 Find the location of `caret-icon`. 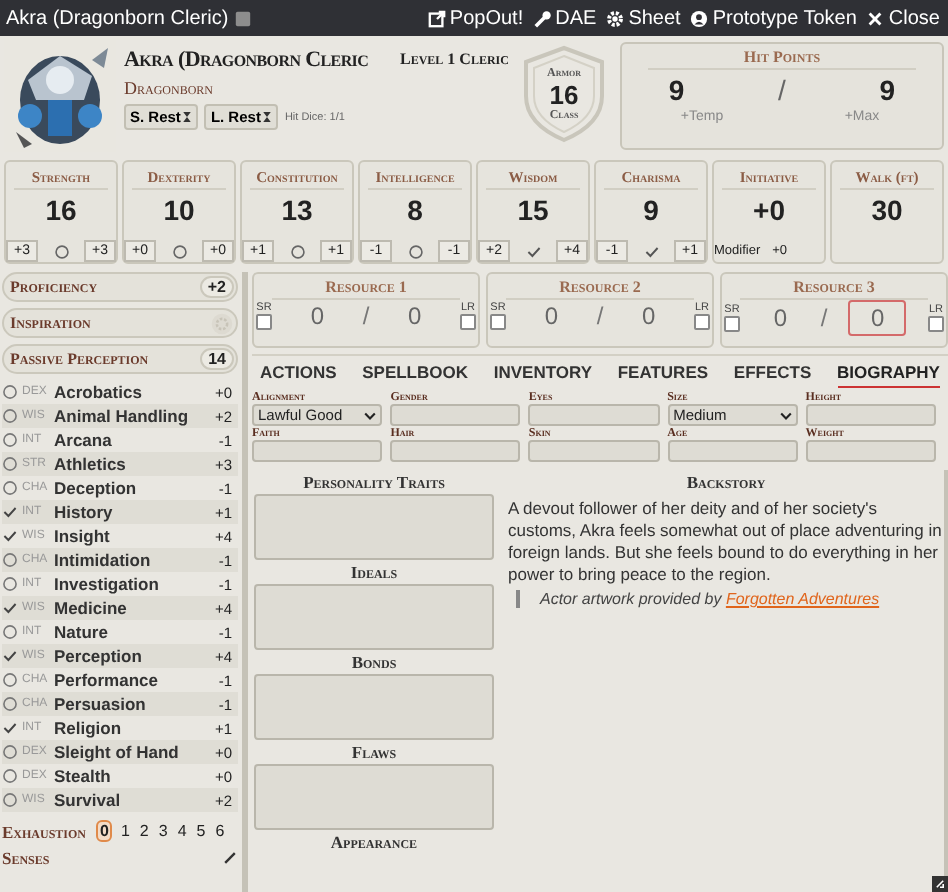

caret-icon is located at coordinates (785, 415).